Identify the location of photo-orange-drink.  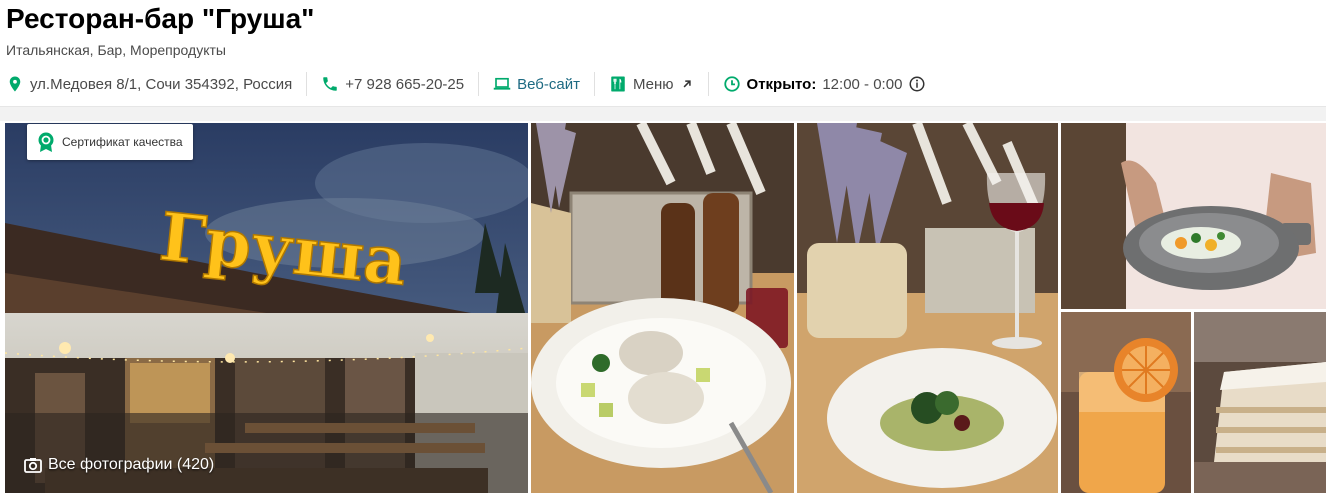
(1126, 402).